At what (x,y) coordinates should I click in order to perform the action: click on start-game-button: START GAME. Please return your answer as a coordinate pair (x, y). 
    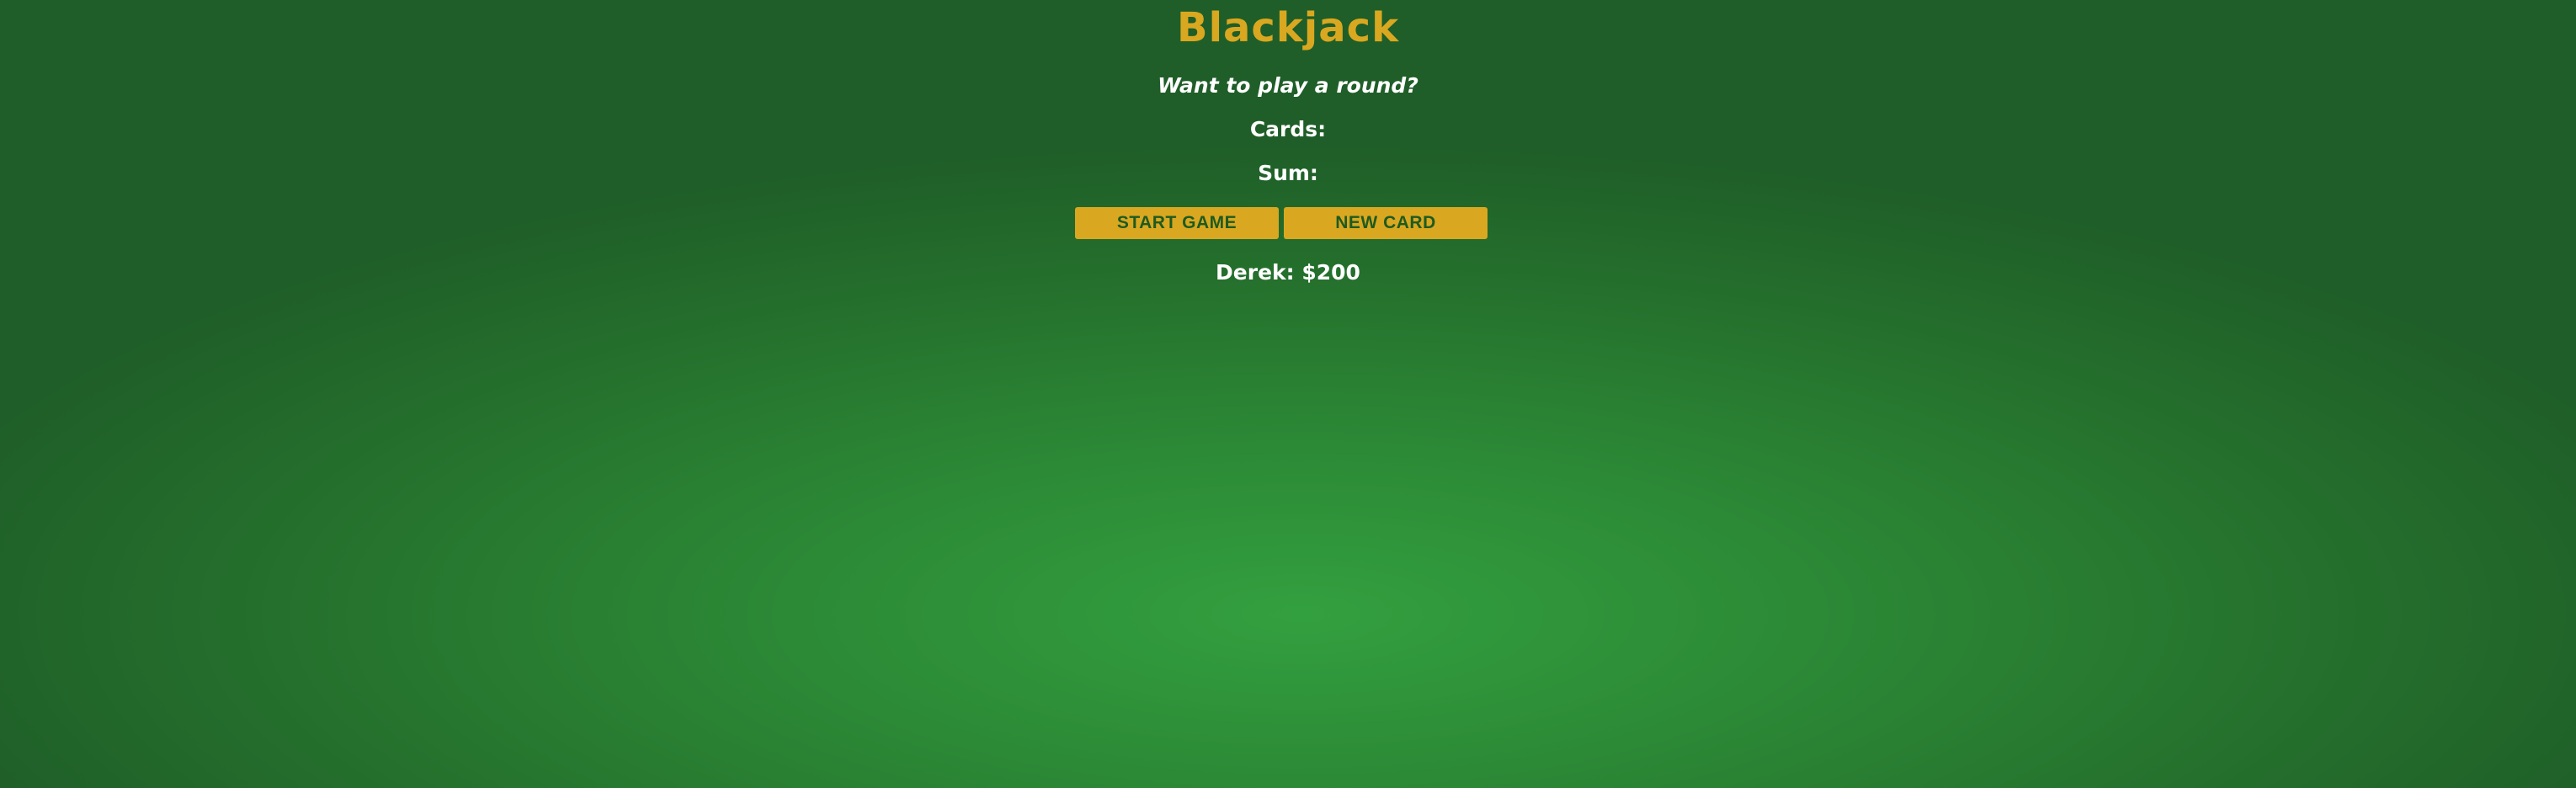
    Looking at the image, I should click on (1177, 223).